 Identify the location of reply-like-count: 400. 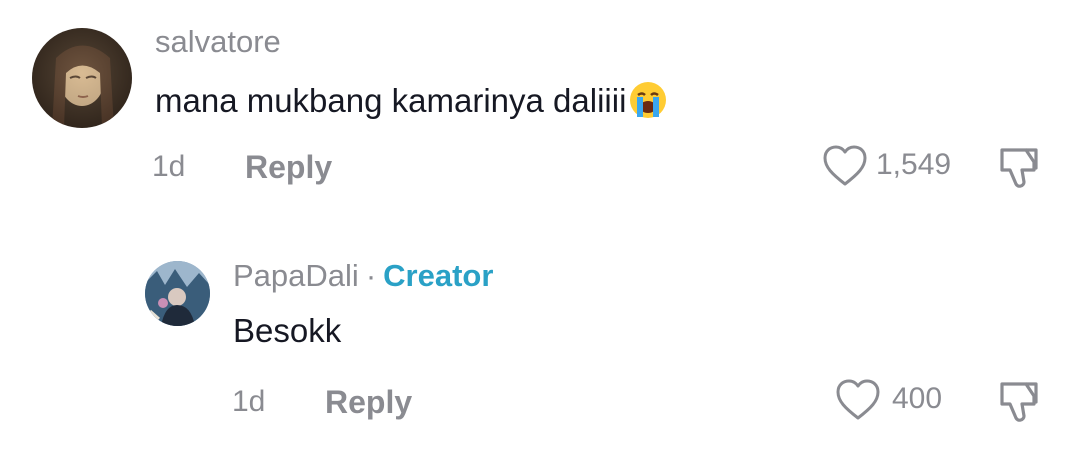
(917, 398).